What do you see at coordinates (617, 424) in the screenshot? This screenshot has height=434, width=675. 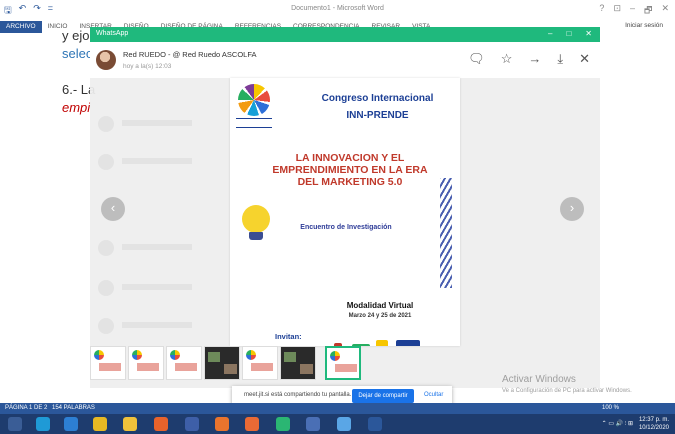 I see `system-tray-icons: ⌃ ▭ 🔊 ⫶ ⊞` at bounding box center [617, 424].